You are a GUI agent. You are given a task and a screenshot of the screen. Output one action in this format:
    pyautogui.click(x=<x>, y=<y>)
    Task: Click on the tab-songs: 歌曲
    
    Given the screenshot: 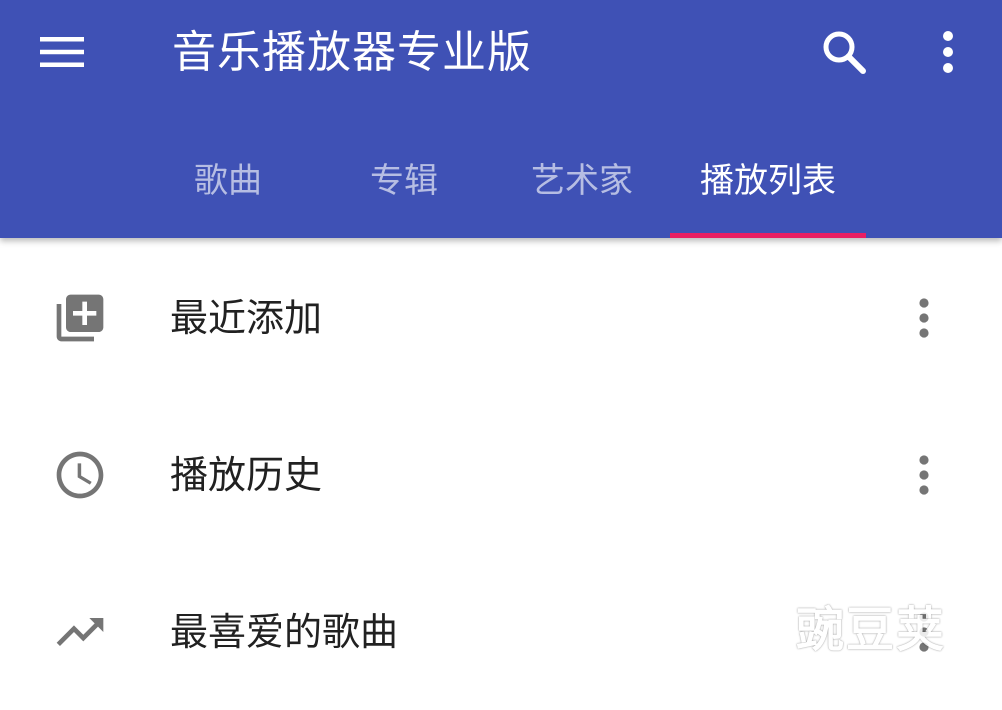 What is the action you would take?
    pyautogui.click(x=228, y=181)
    